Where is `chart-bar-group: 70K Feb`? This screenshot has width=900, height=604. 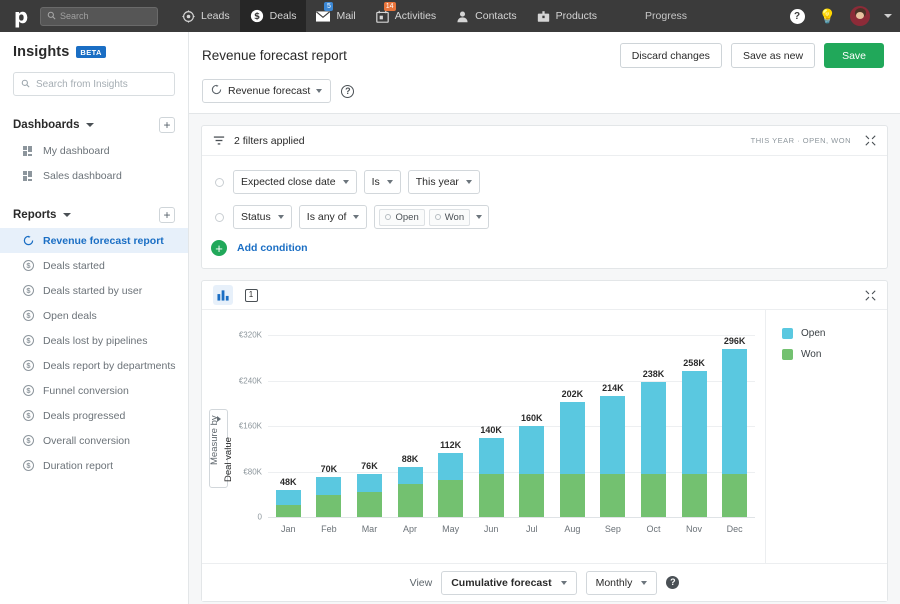
chart-bar-group: 70K Feb is located at coordinates (329, 429).